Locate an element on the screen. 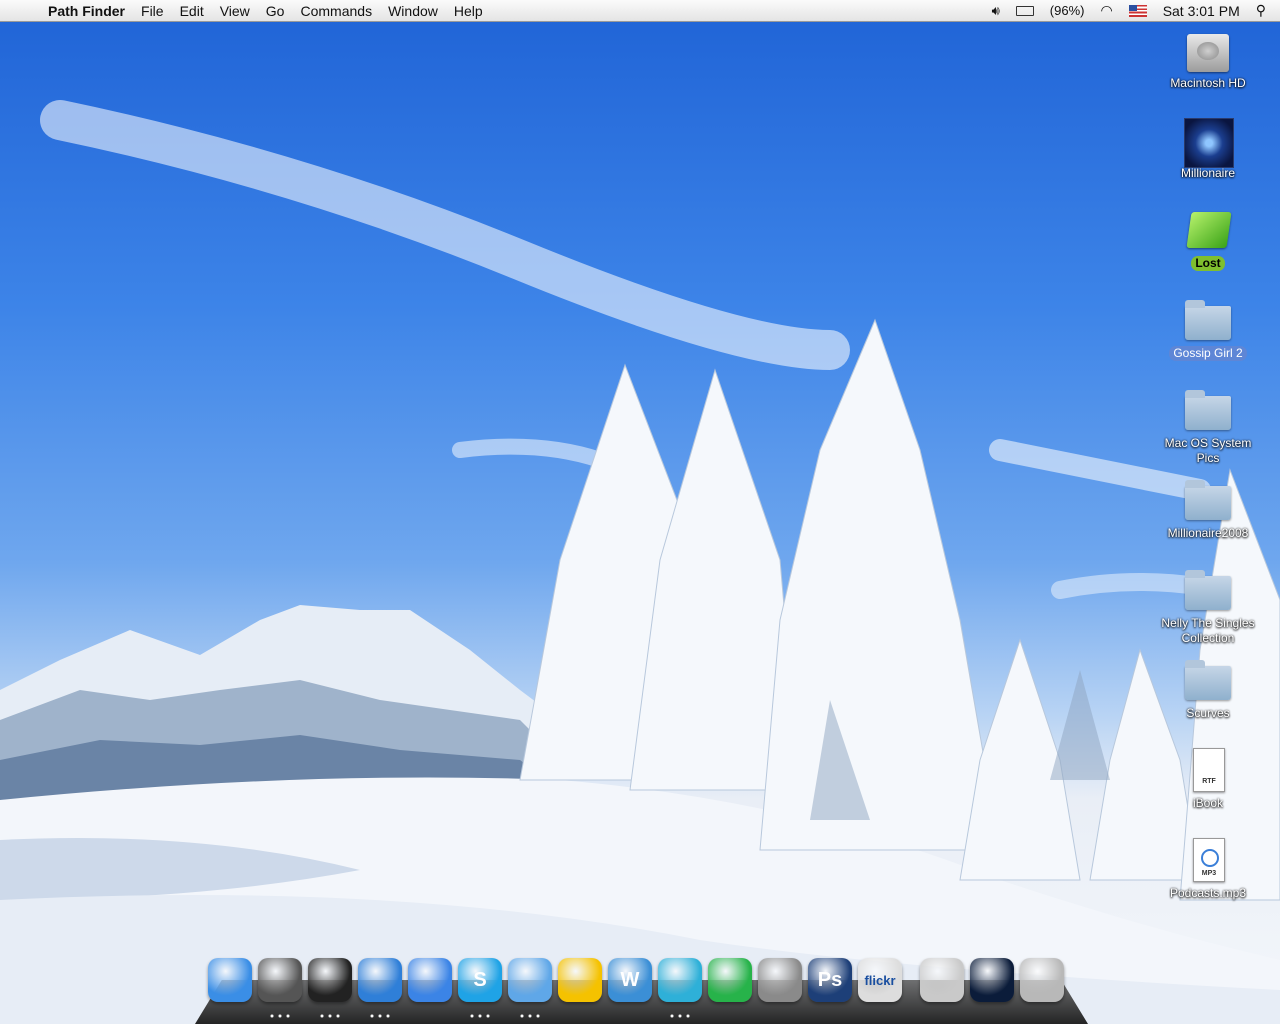 The height and width of the screenshot is (1024, 1280). msn-messenger-icon is located at coordinates (680, 980).